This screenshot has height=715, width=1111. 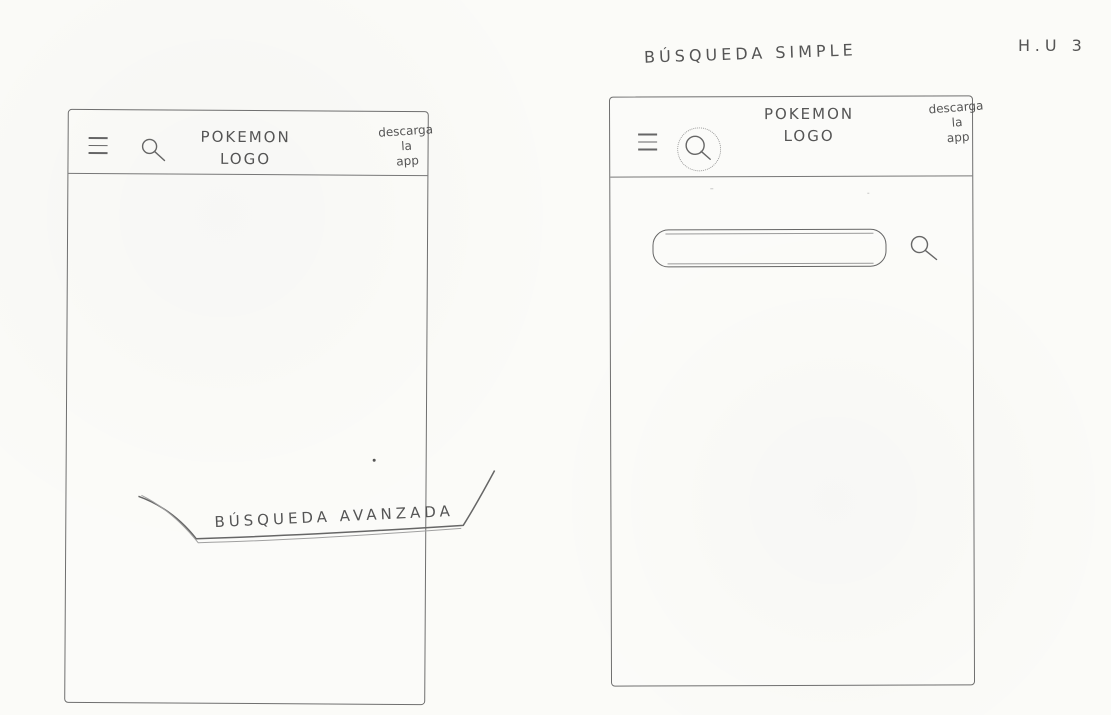 What do you see at coordinates (1052, 45) in the screenshot?
I see `story-label: H.U 3` at bounding box center [1052, 45].